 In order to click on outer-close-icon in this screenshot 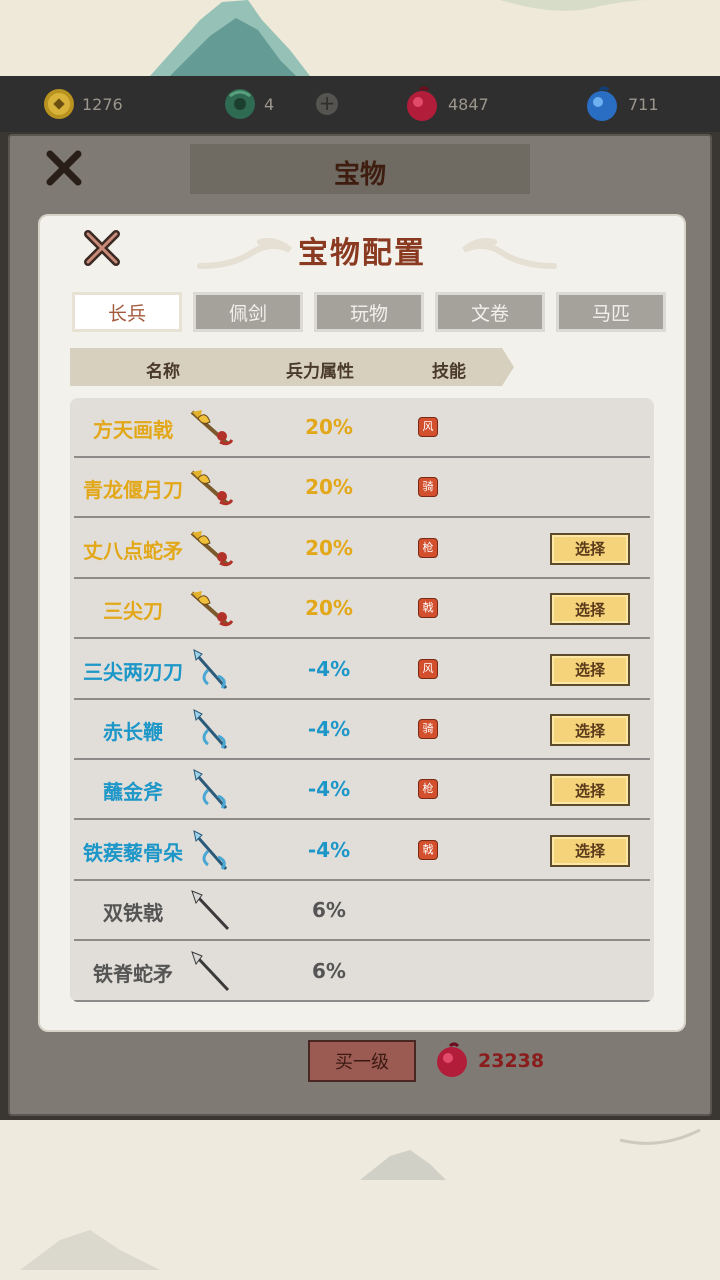, I will do `click(64, 168)`.